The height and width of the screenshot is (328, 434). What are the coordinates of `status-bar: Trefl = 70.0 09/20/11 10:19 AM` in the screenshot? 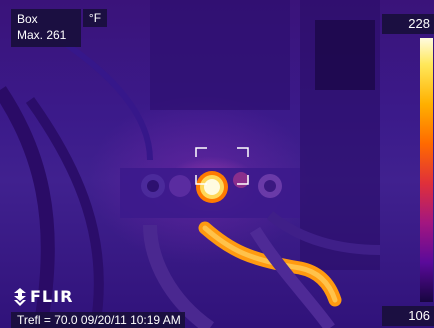 It's located at (98, 320).